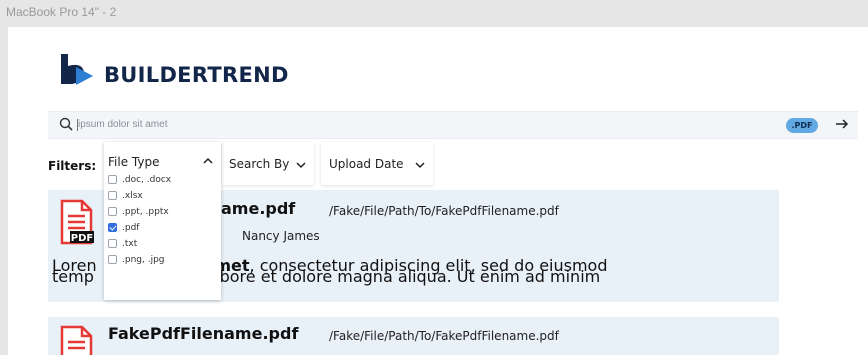  Describe the element at coordinates (208, 161) in the screenshot. I see `chevron-up-icon` at that location.